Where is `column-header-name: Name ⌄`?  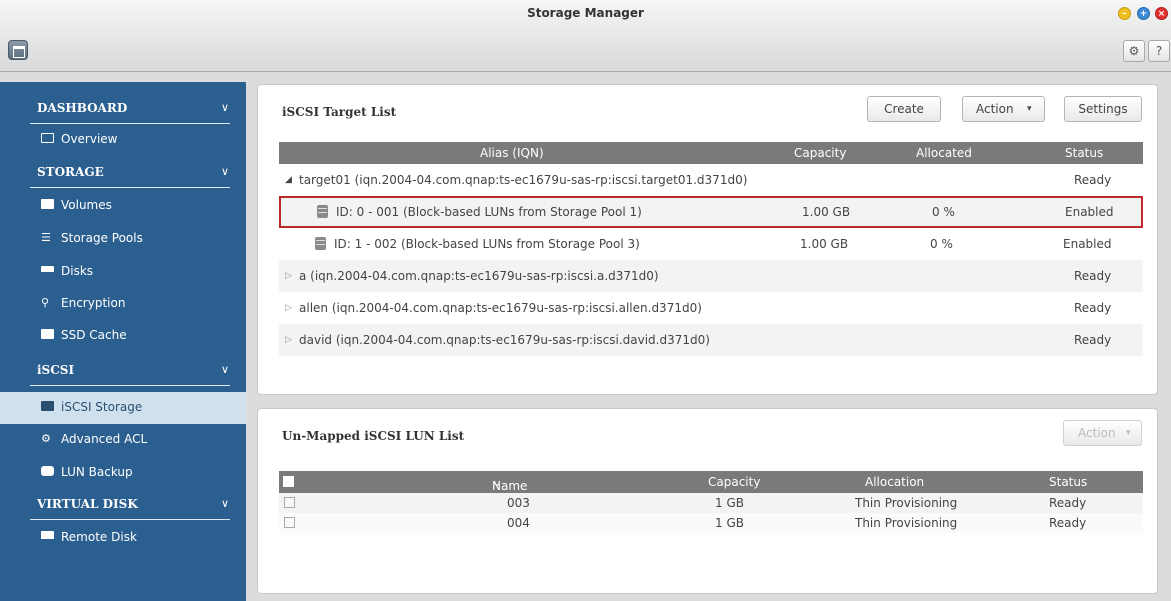
column-header-name: Name ⌄ is located at coordinates (509, 484).